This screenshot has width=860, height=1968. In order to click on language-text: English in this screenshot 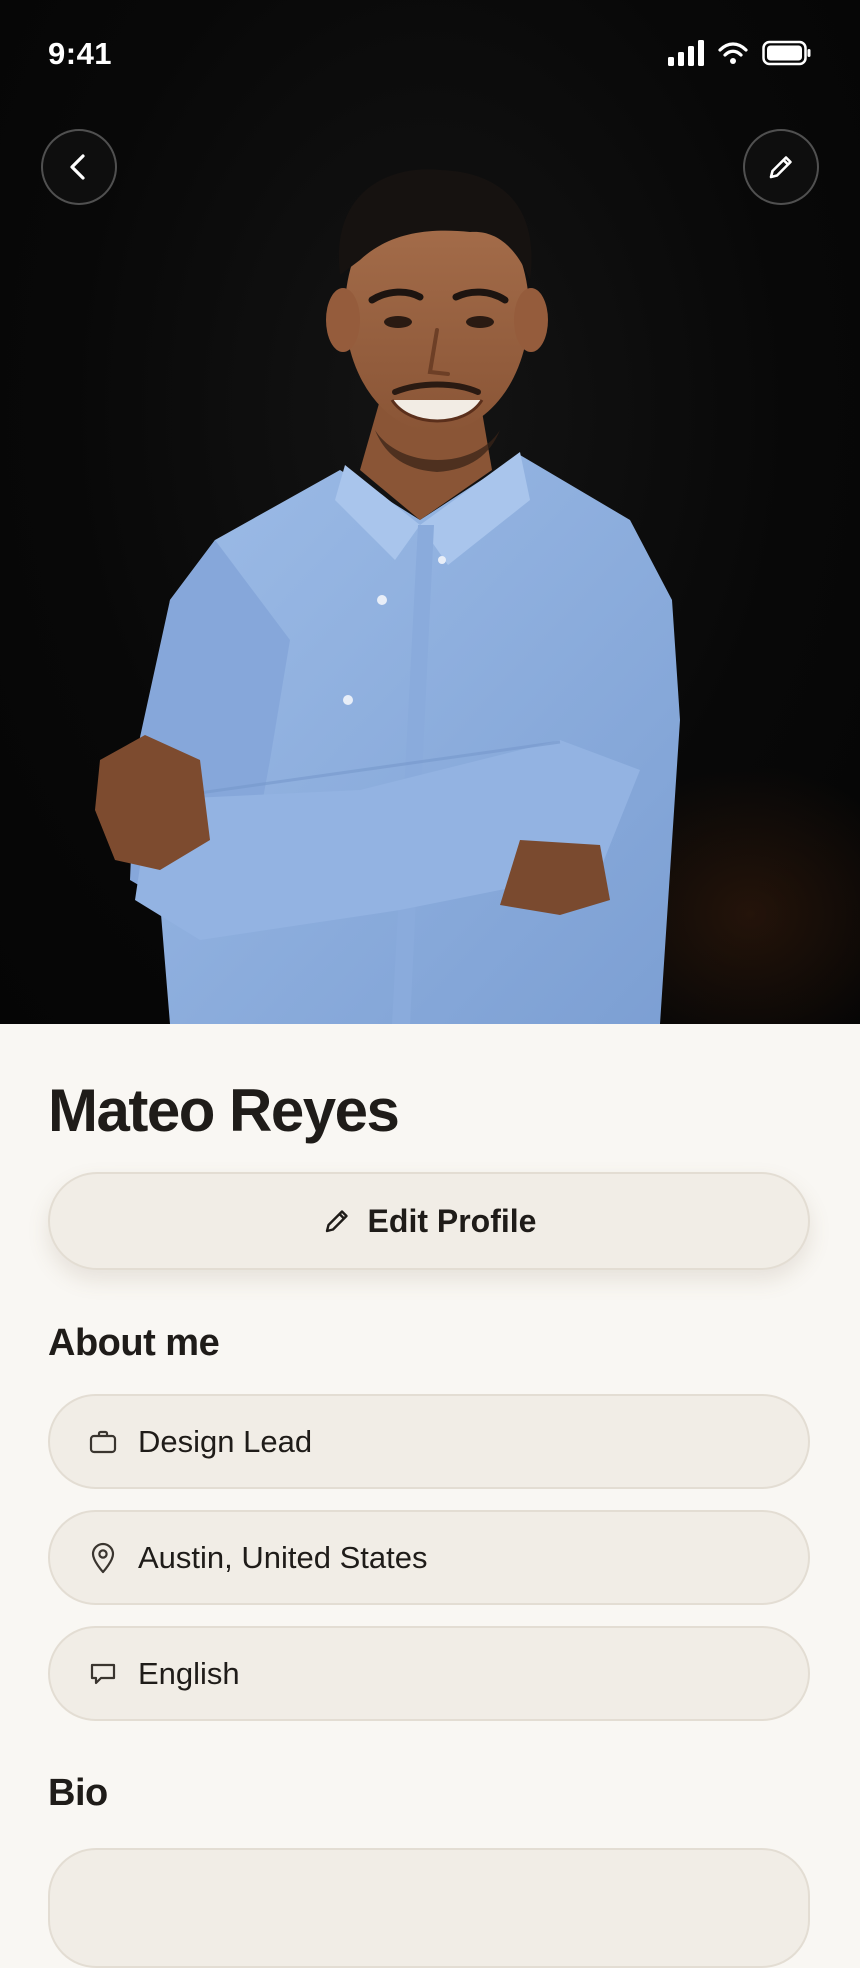, I will do `click(189, 1673)`.